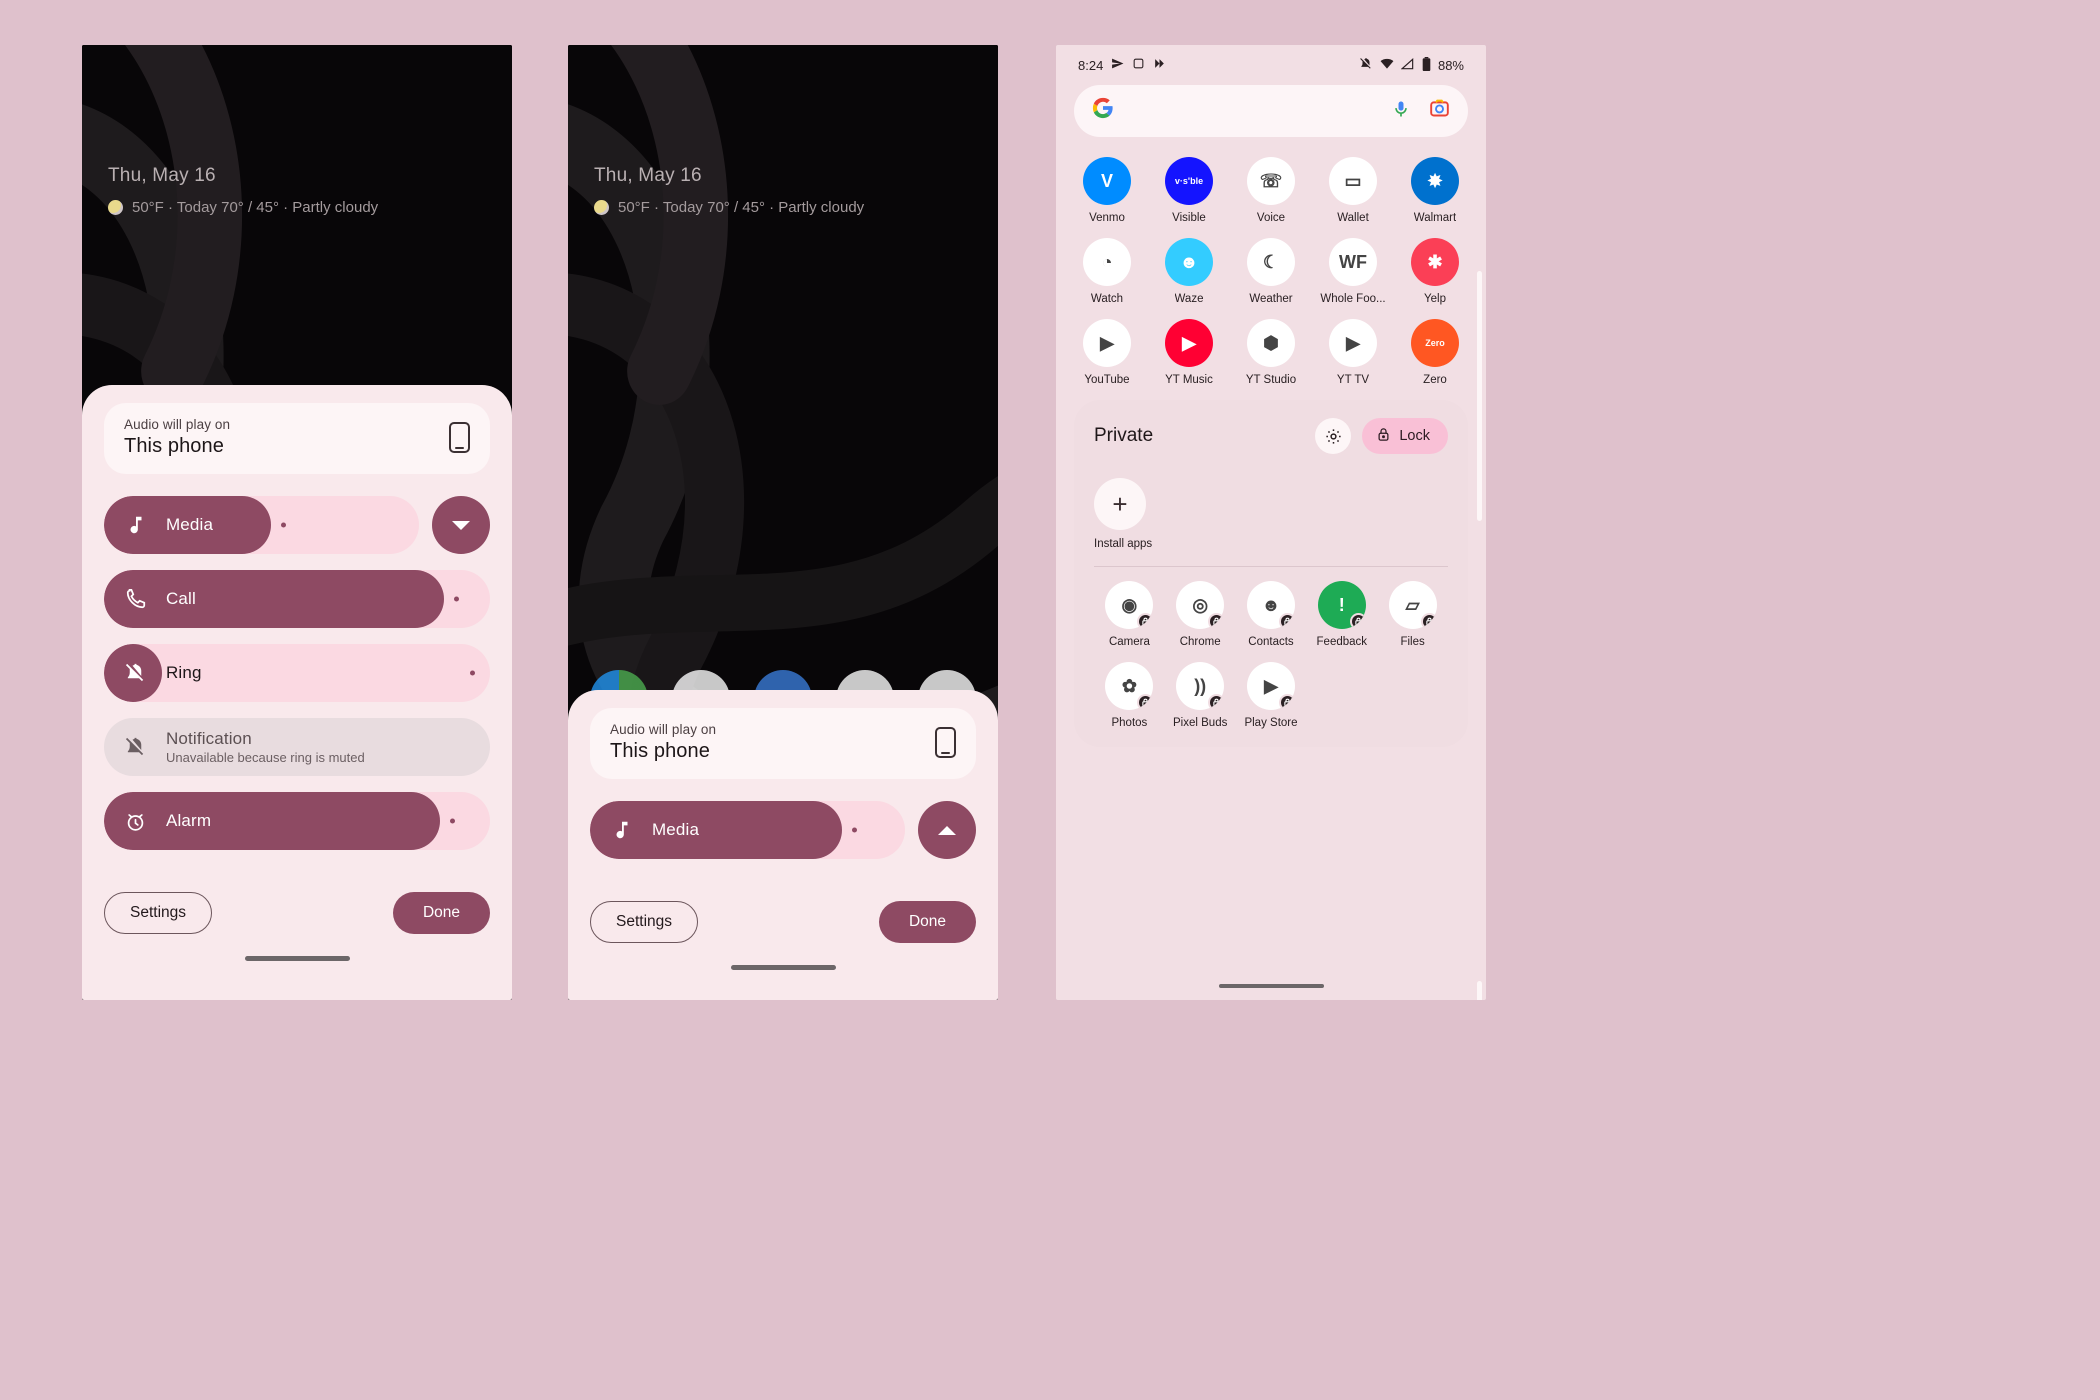 Image resolution: width=2100 pixels, height=1400 pixels. I want to click on camera-icon: ◉, so click(1129, 605).